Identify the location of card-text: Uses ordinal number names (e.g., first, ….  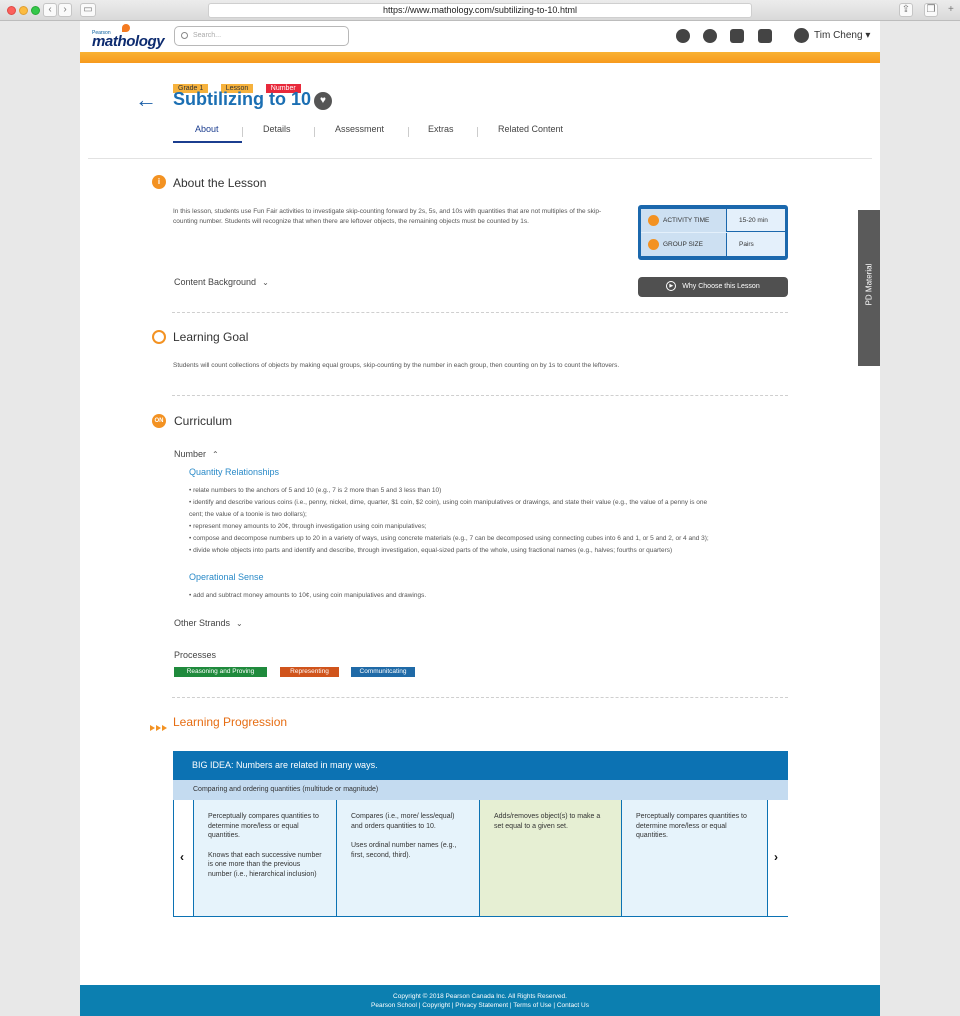
(404, 850).